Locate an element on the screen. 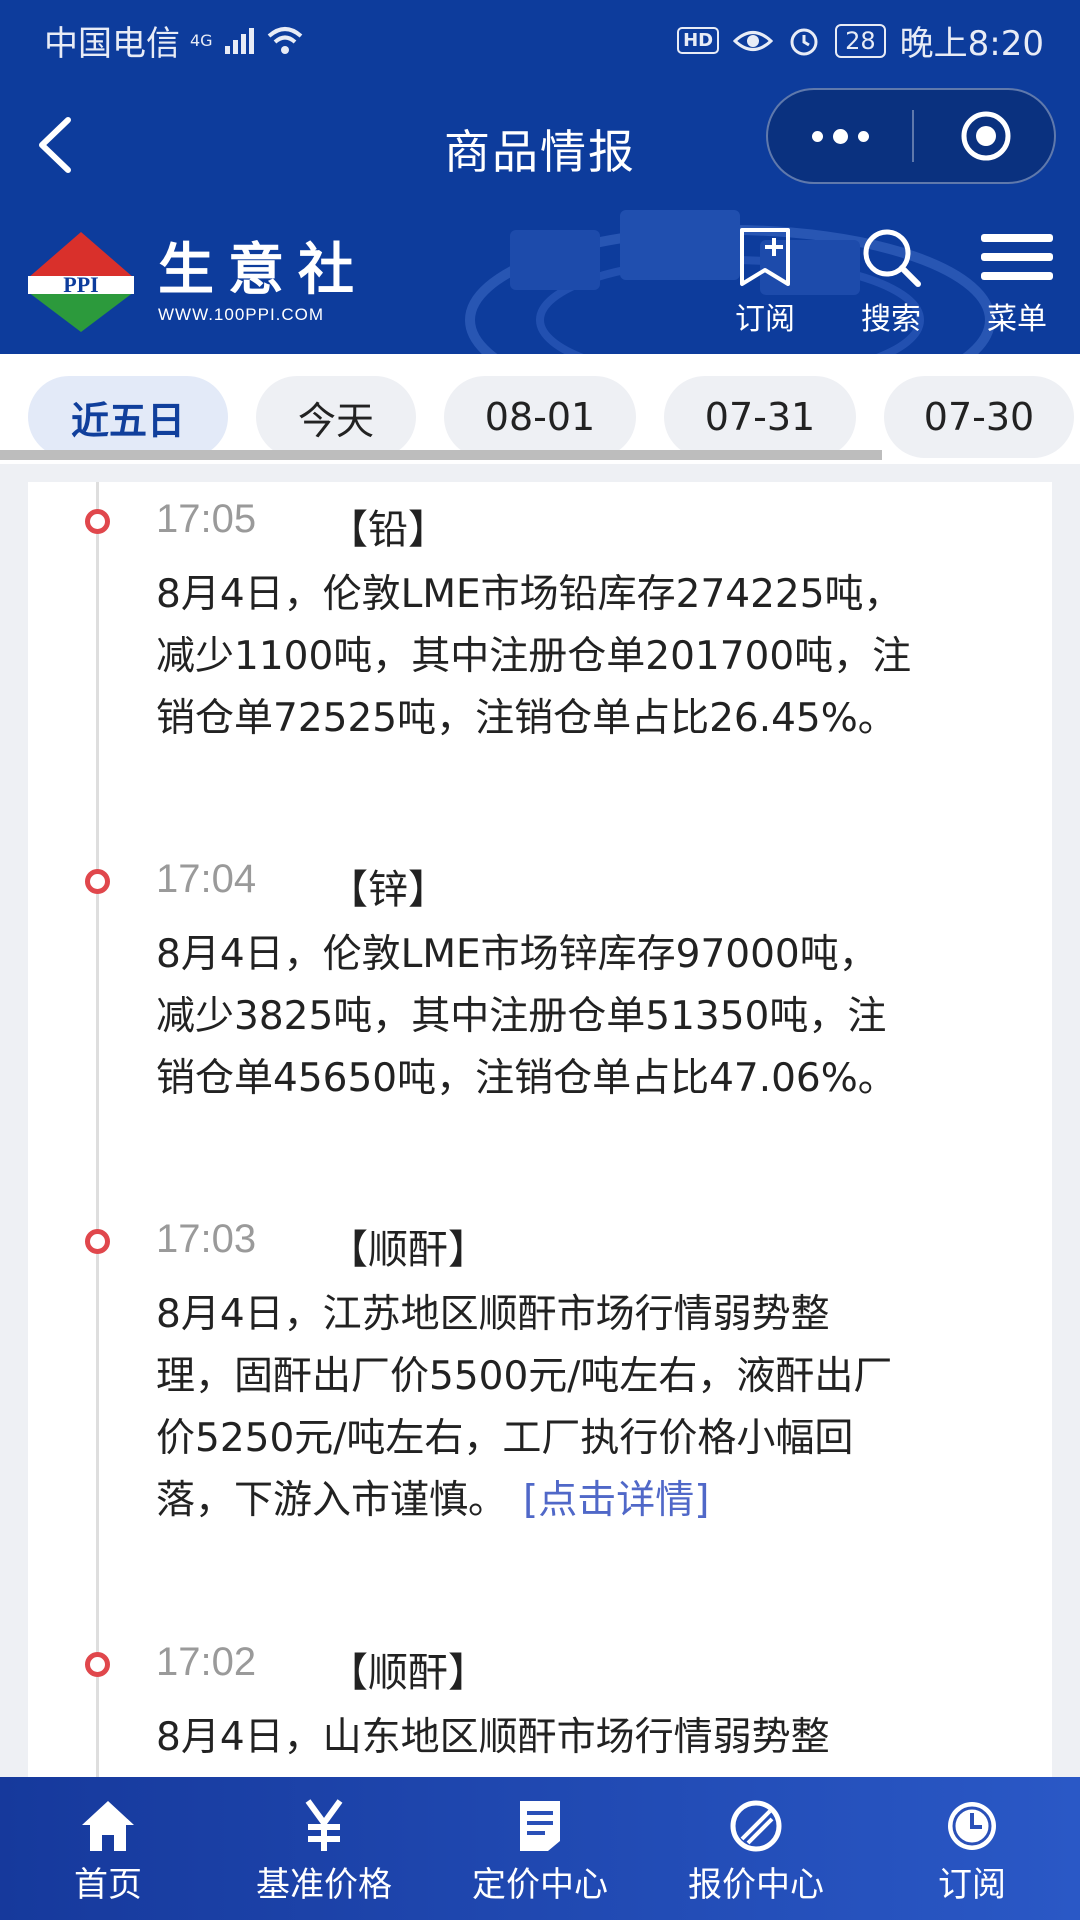  entry-line: 8月4日，江苏地区顺酐市场行情弱势整 is located at coordinates (493, 1314).